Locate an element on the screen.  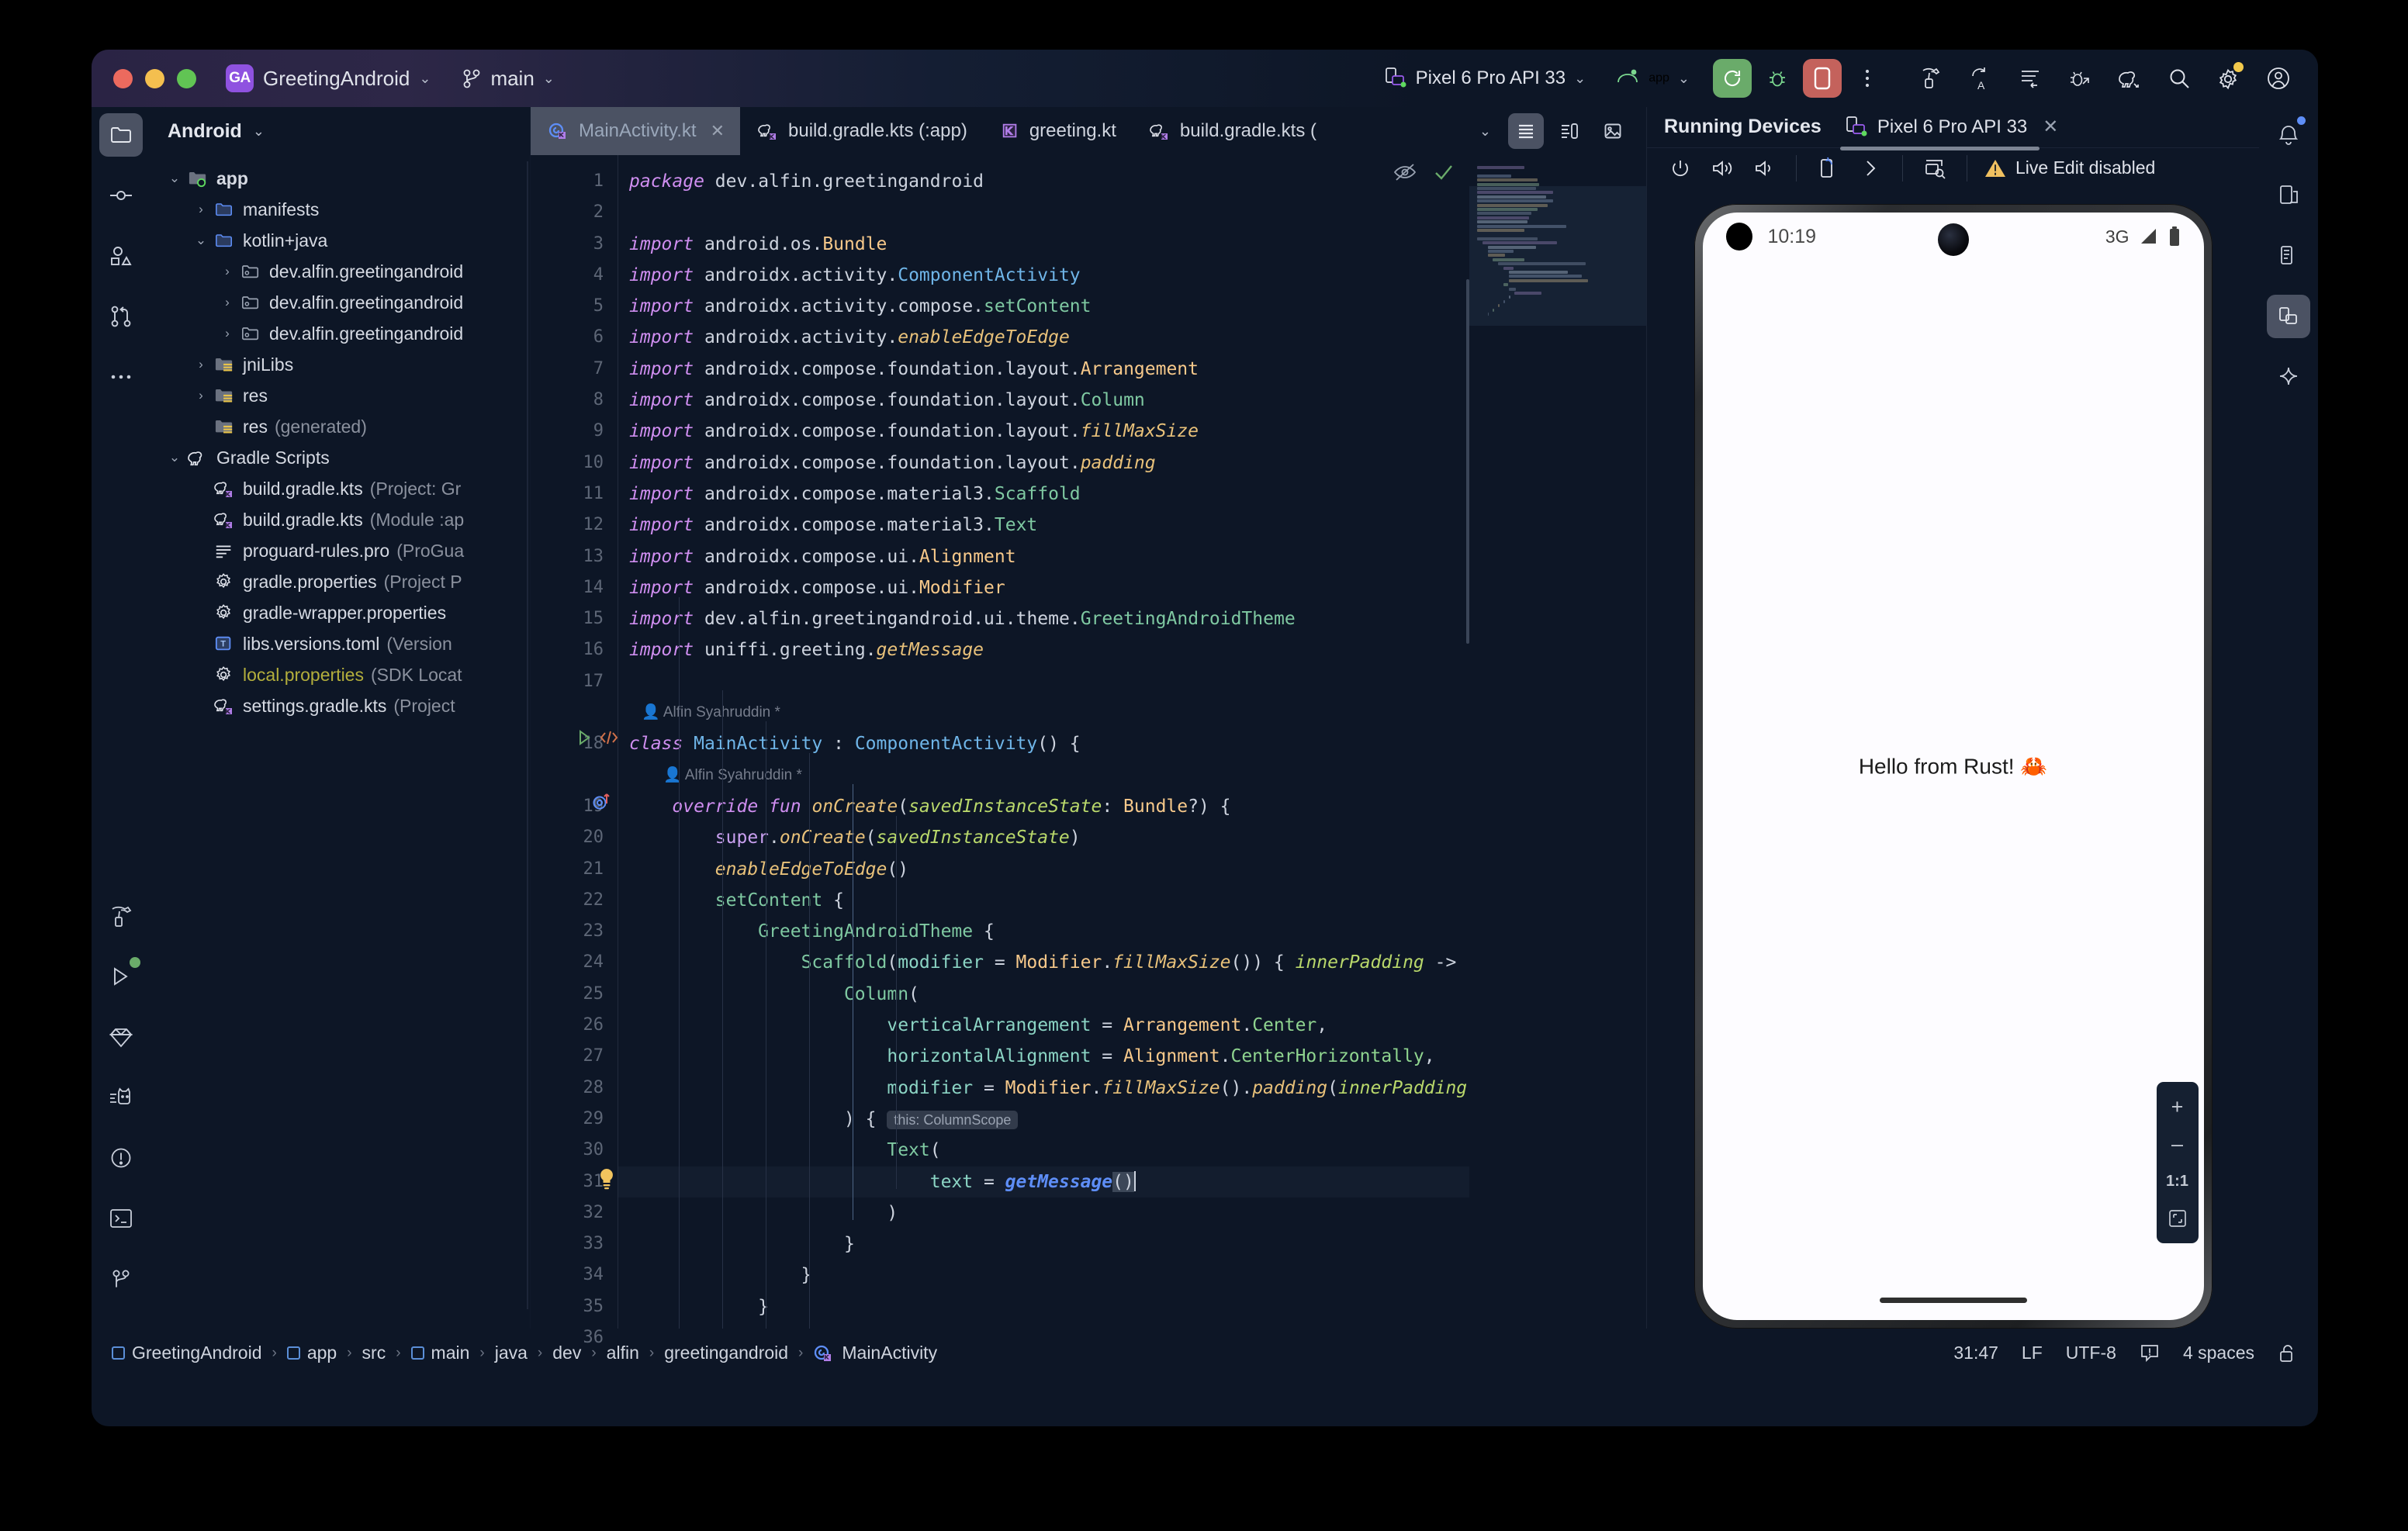
unlocked-icon is located at coordinates (2288, 1353).